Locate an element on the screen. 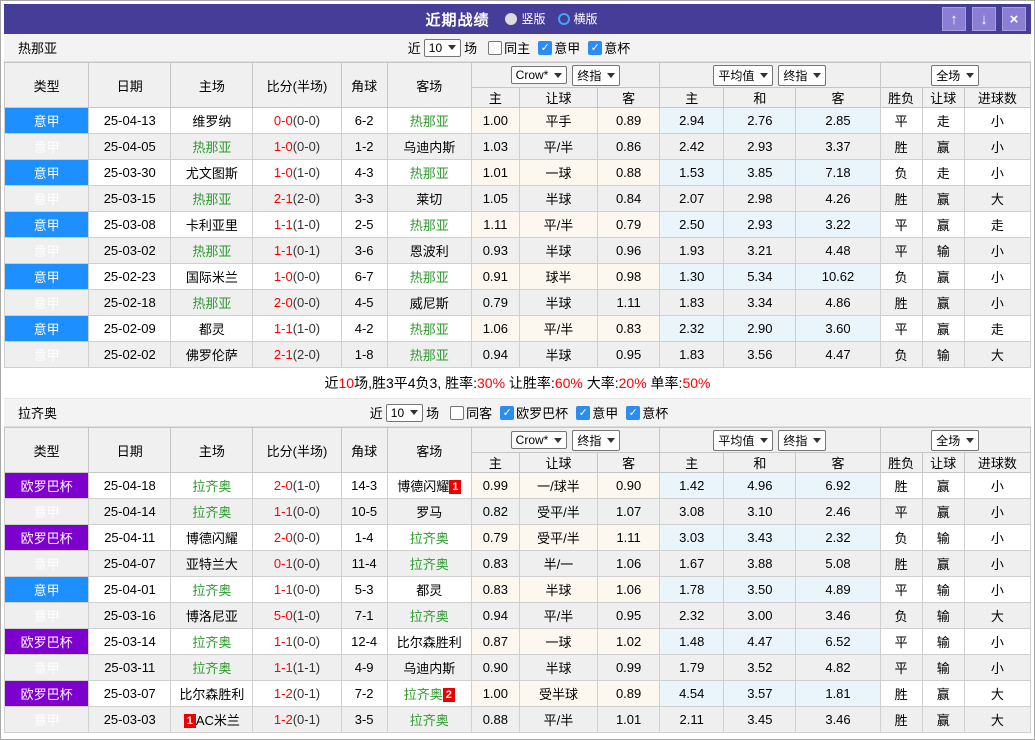 Image resolution: width=1035 pixels, height=740 pixels. home-team-name: 拉齐奥 is located at coordinates (212, 486).